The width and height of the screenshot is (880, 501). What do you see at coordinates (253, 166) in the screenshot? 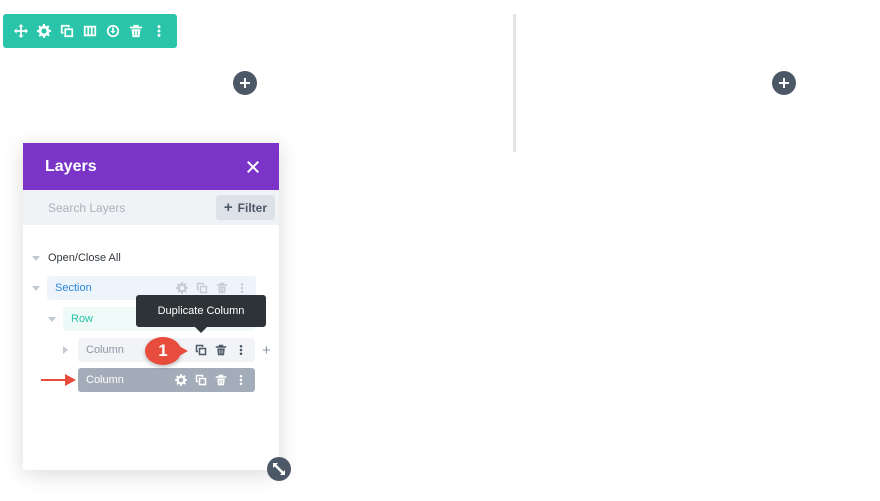
I see `close-icon` at bounding box center [253, 166].